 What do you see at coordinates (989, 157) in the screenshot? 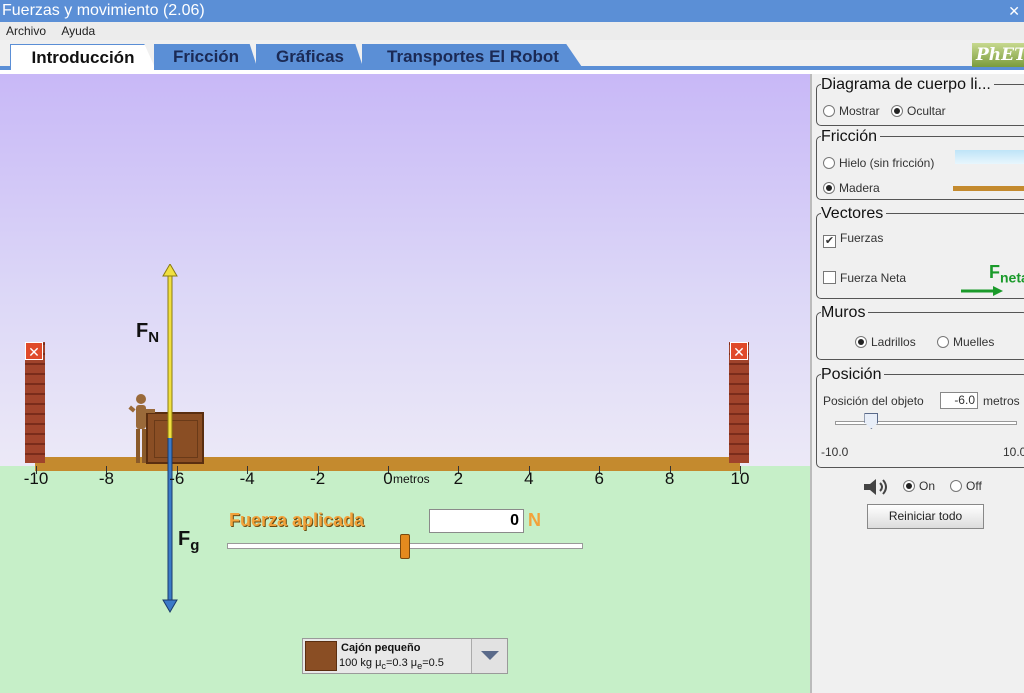
I see `ice-swatch` at bounding box center [989, 157].